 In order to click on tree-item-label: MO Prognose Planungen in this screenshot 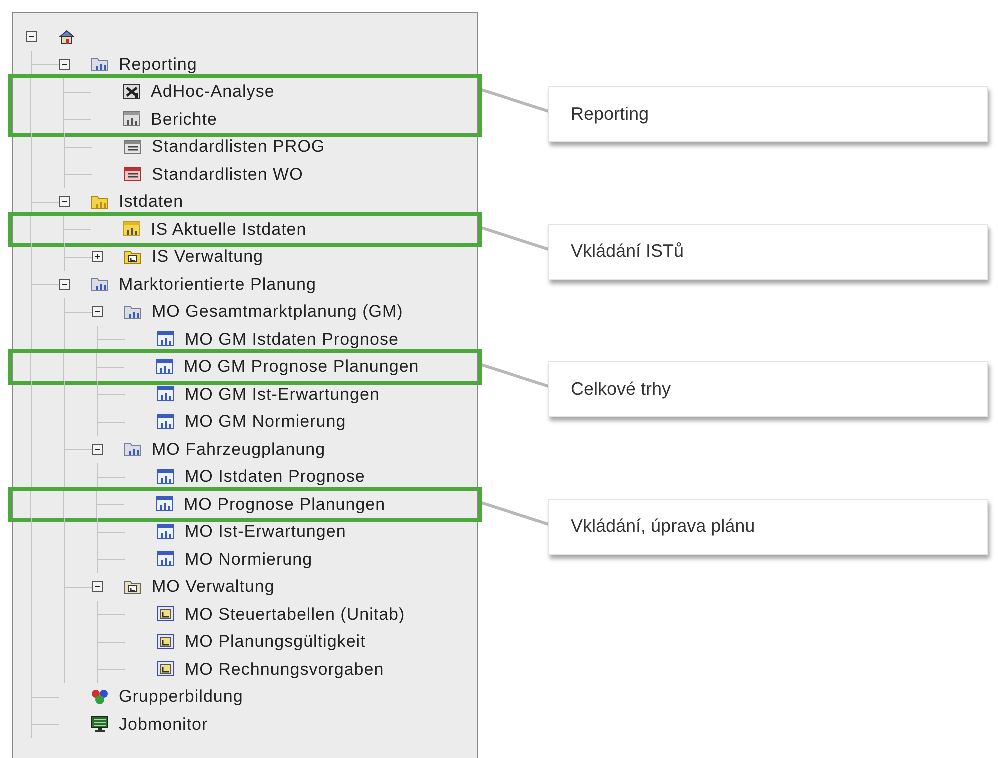, I will do `click(285, 504)`.